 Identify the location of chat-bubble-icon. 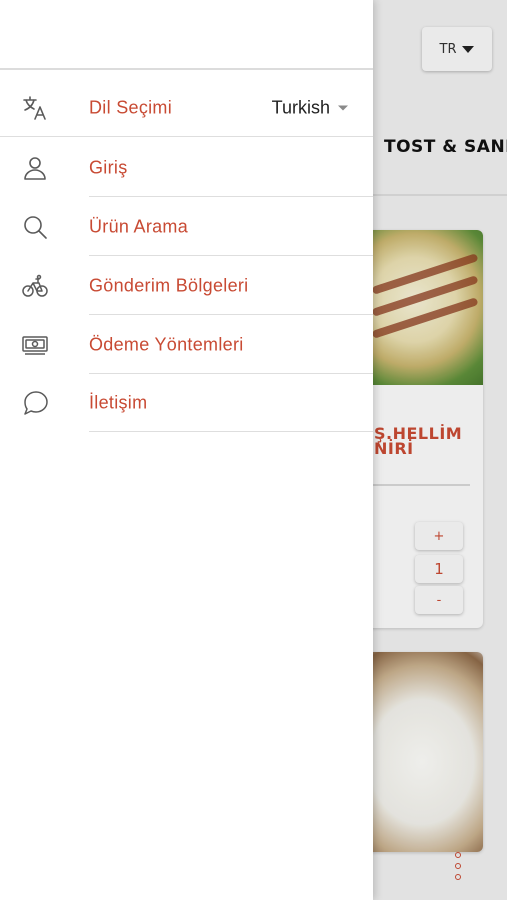
(35, 403).